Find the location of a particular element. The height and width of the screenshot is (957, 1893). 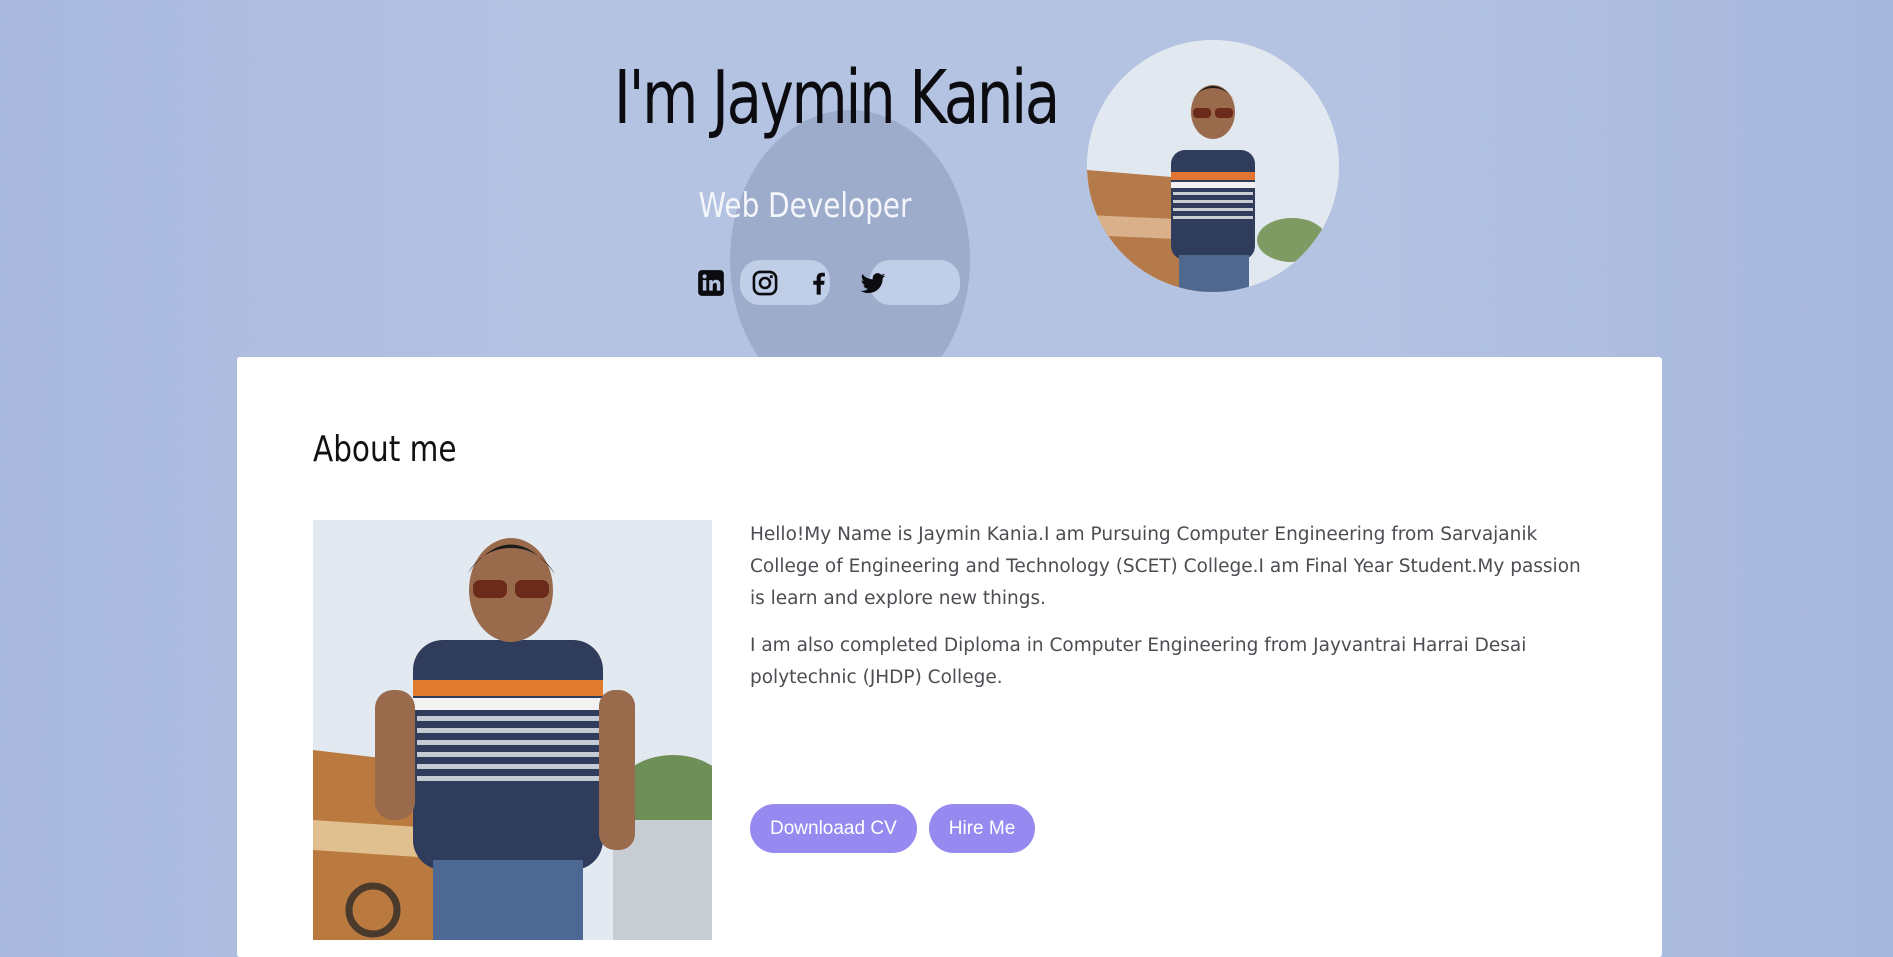

about-actions: Downloaad CV Hire Me is located at coordinates (893, 828).